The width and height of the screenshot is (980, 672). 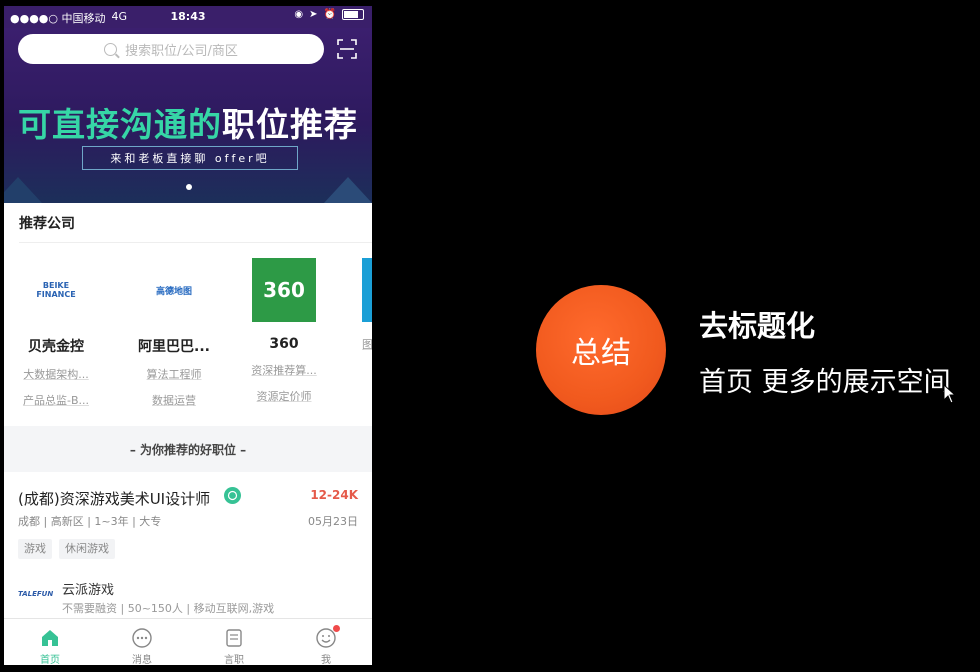 What do you see at coordinates (299, 14) in the screenshot?
I see `lock-rotation-icon: ◉` at bounding box center [299, 14].